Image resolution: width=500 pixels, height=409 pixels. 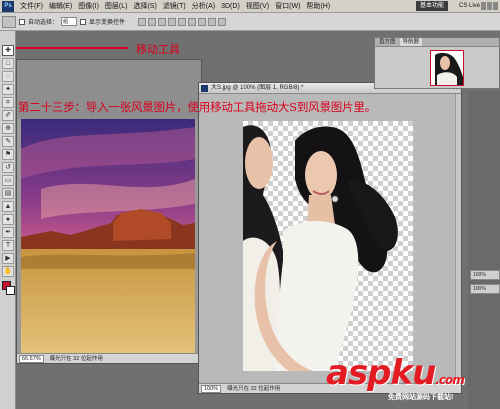 I want to click on tab-histogram: 直方图, so click(x=387, y=42).